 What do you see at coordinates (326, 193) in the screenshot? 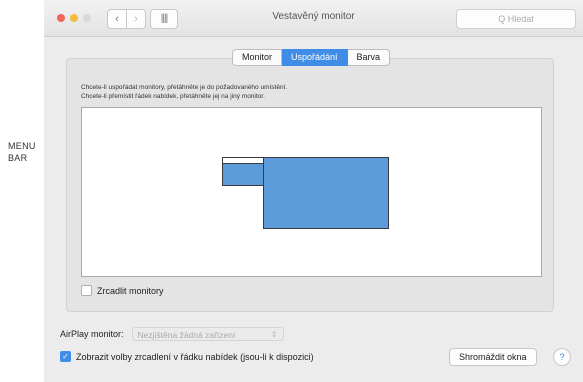
I see `main-monitor` at bounding box center [326, 193].